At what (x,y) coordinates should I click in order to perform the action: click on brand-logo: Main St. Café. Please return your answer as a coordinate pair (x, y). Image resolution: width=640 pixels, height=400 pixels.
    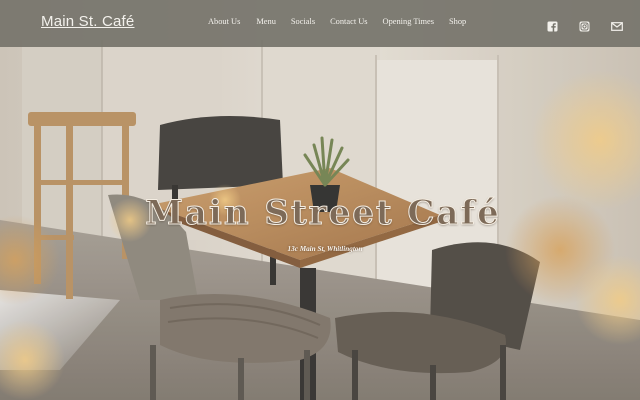
    Looking at the image, I should click on (87, 21).